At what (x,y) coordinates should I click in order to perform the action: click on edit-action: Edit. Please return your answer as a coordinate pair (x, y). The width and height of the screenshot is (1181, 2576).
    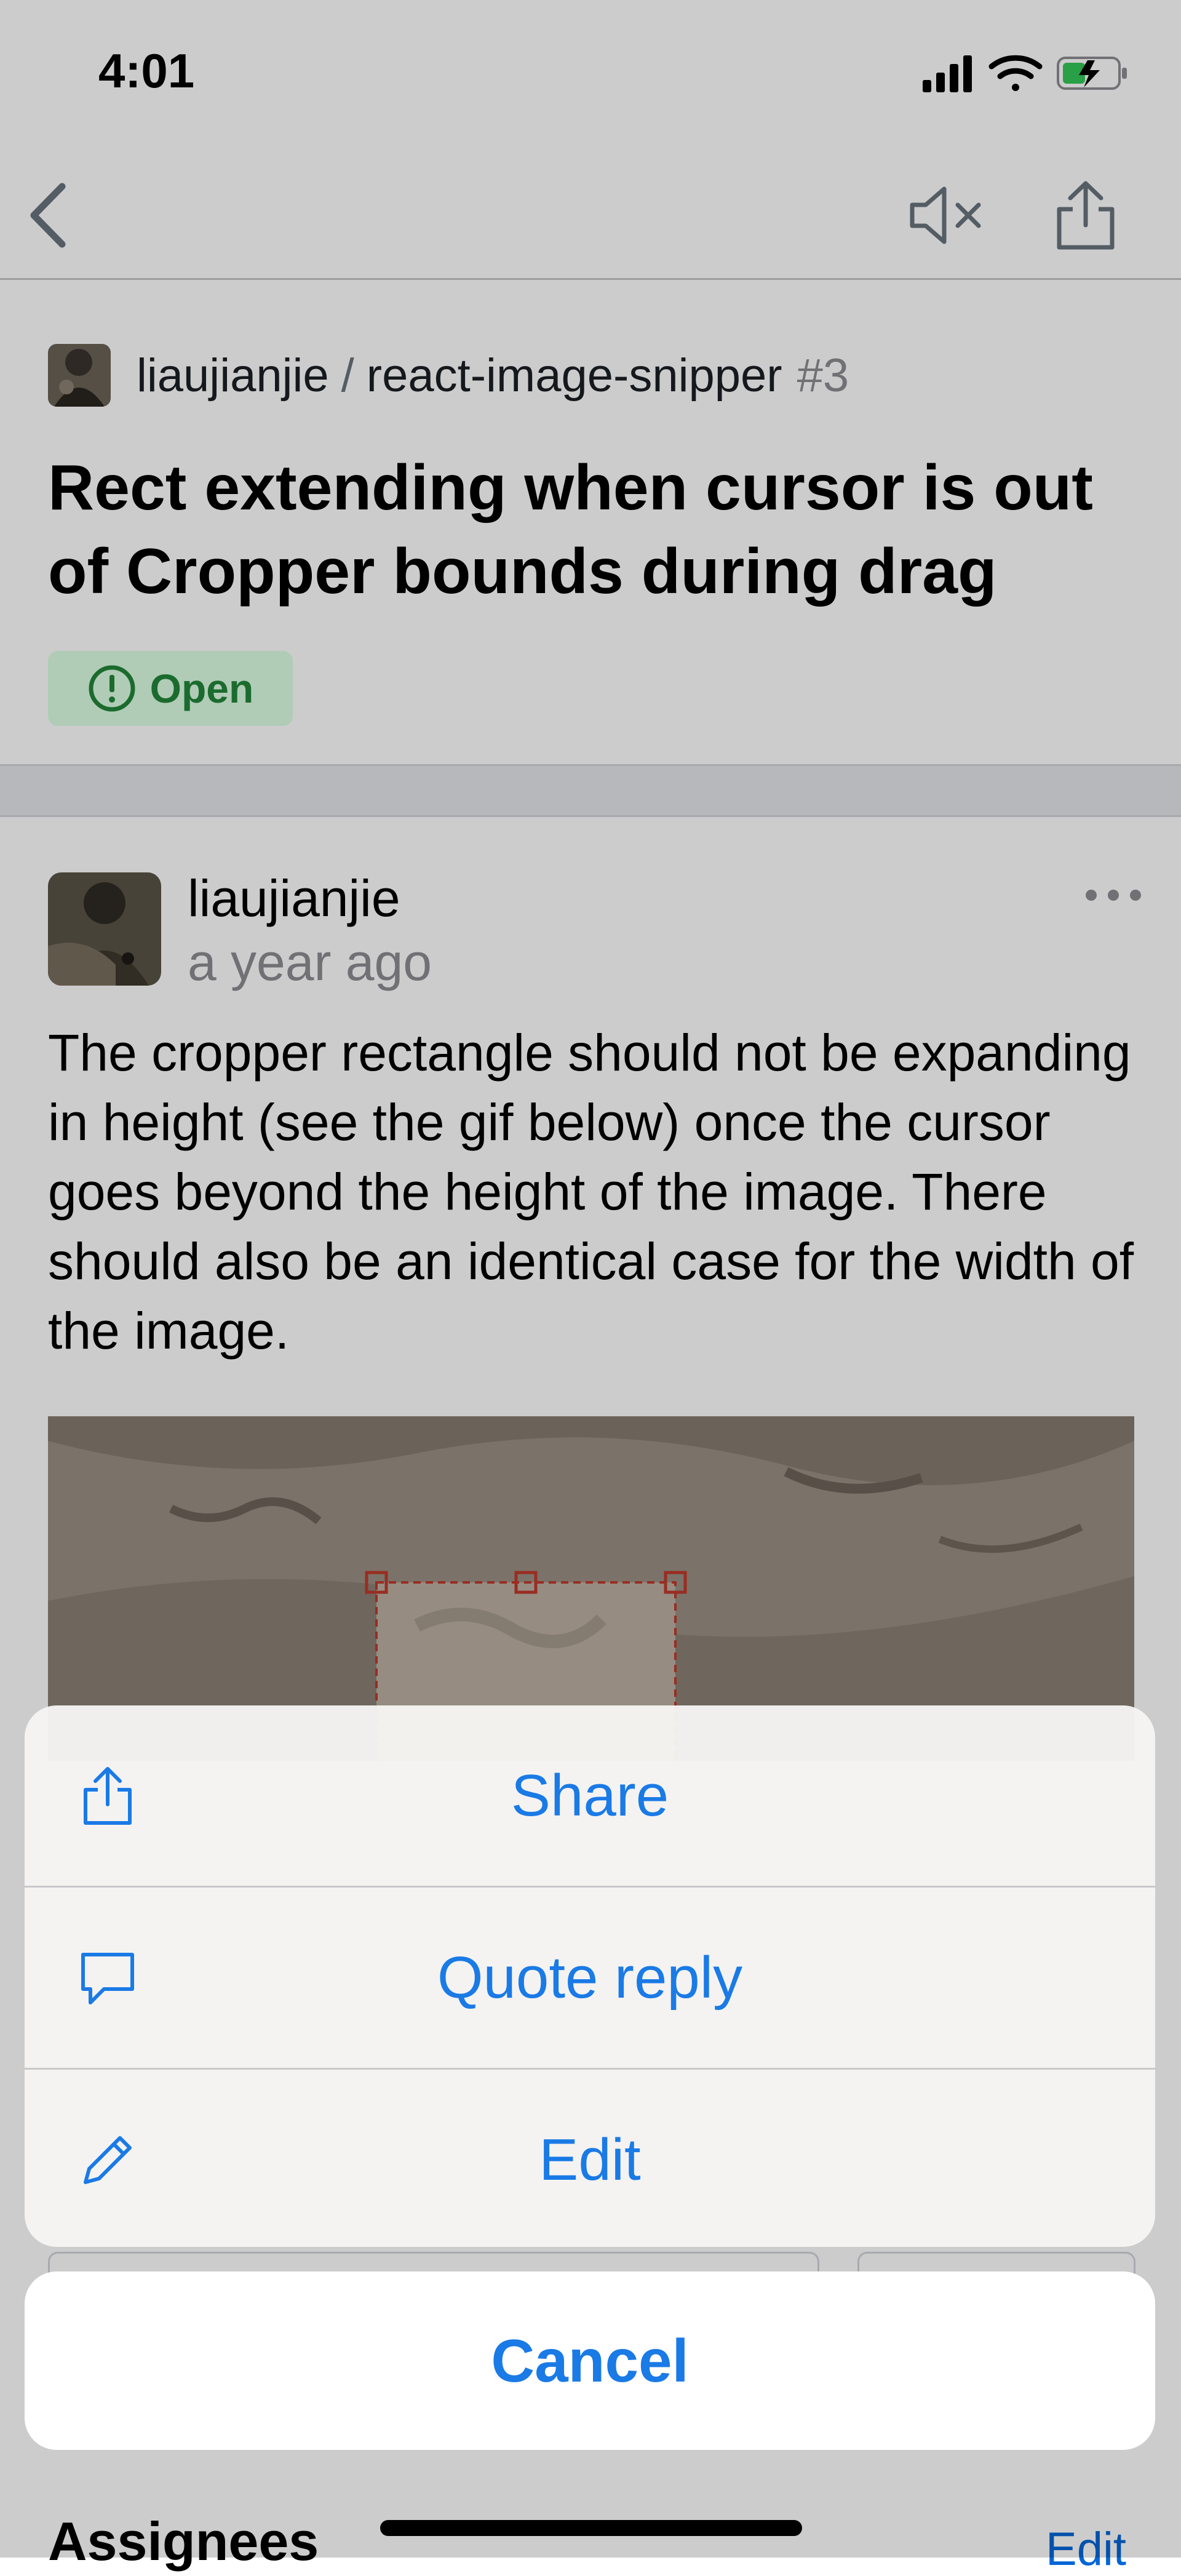
    Looking at the image, I should click on (590, 2157).